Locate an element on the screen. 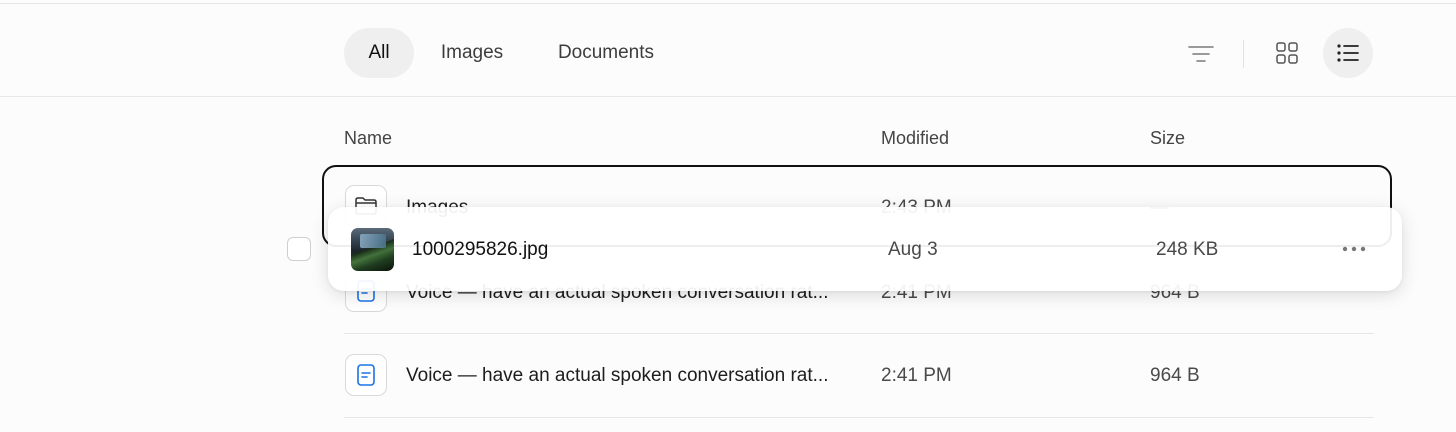  dragged-file-size: 248 KB is located at coordinates (1187, 249).